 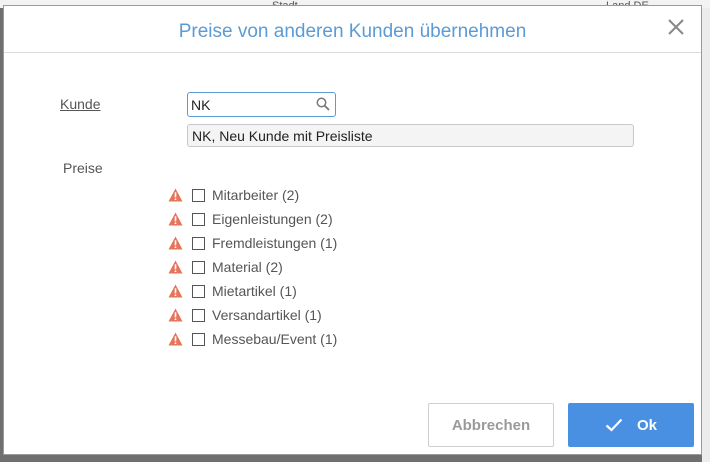 I want to click on customer-search-input, so click(x=251, y=104).